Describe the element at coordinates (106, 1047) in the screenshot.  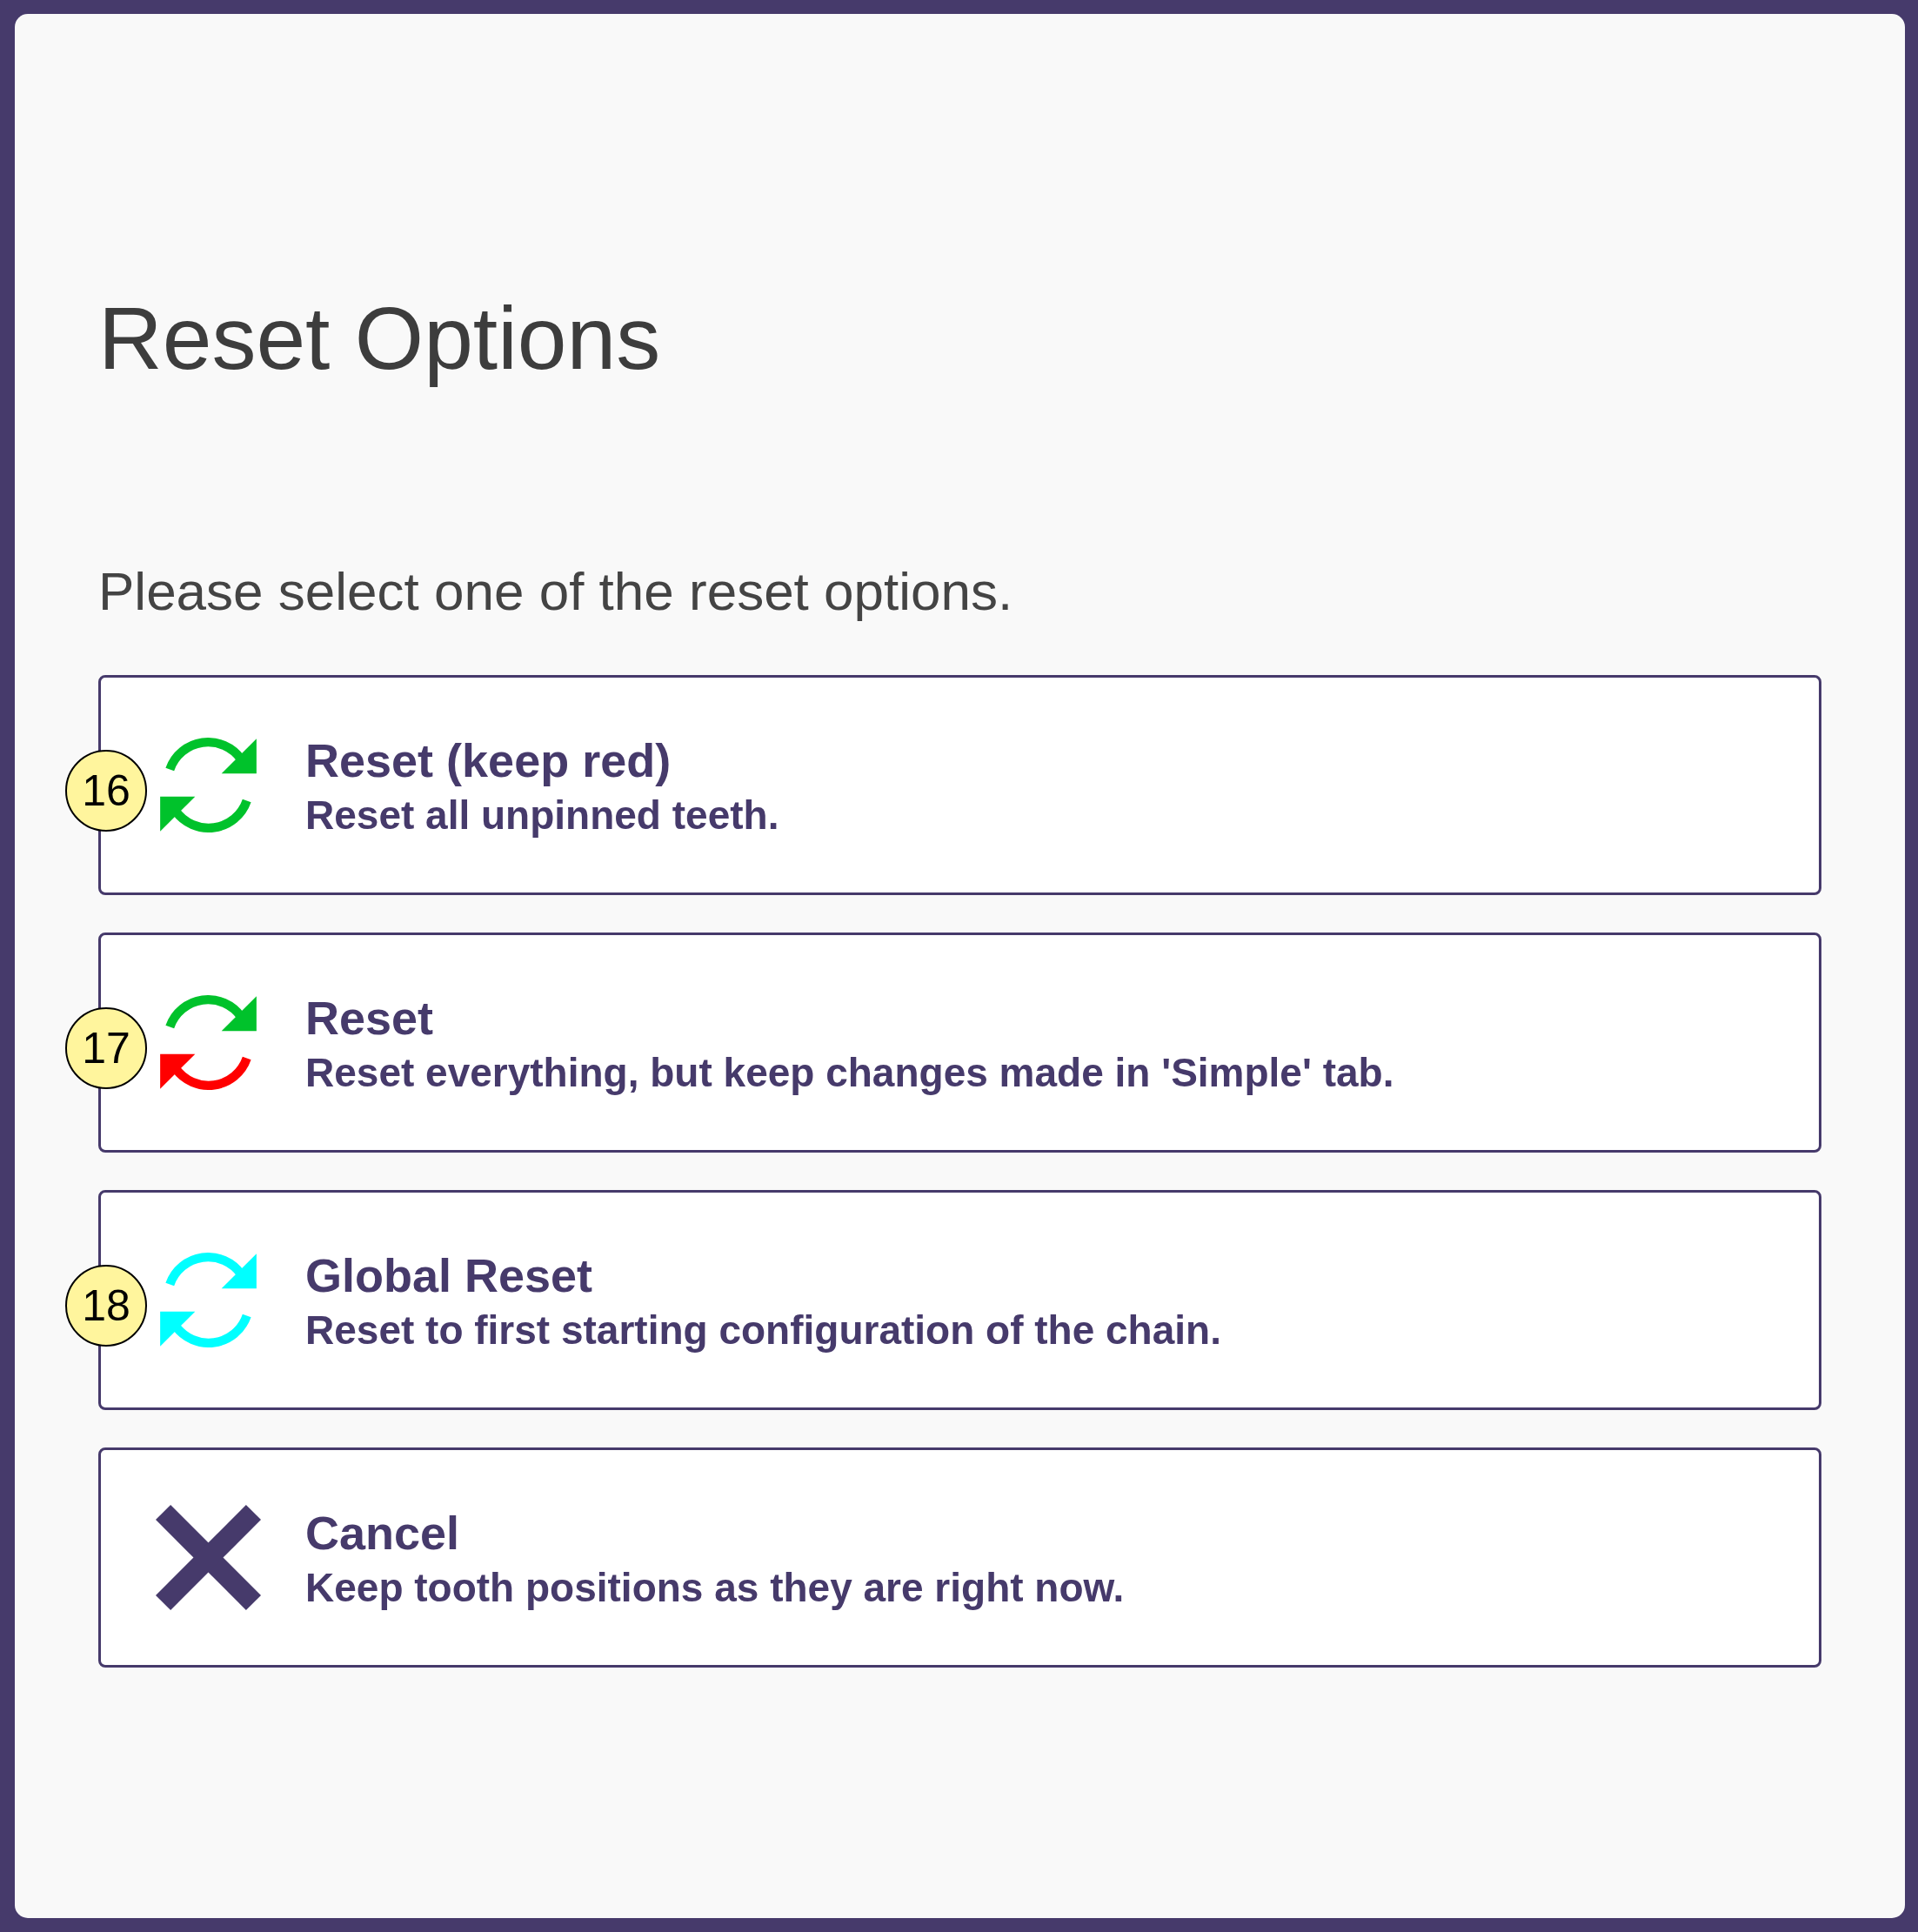
I see `number-marker: 17` at that location.